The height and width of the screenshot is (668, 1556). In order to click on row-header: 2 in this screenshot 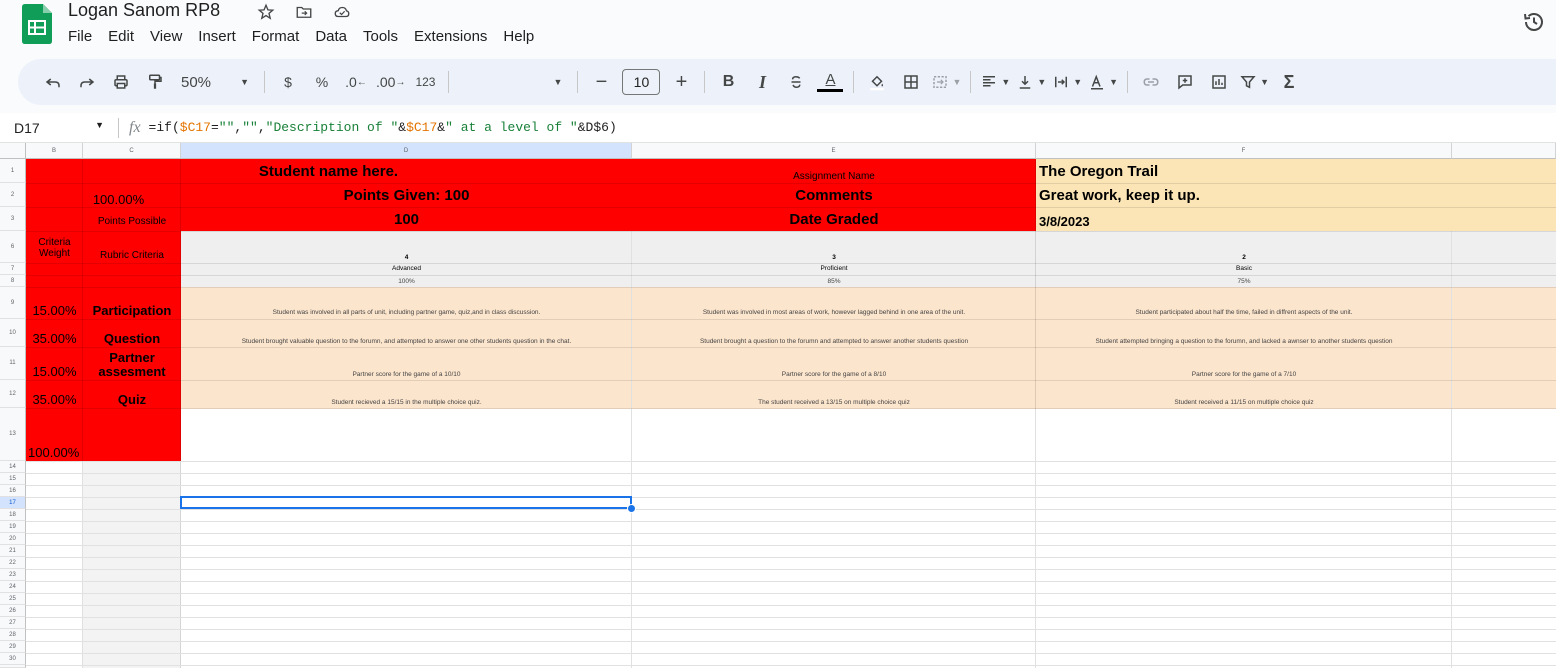, I will do `click(13, 195)`.